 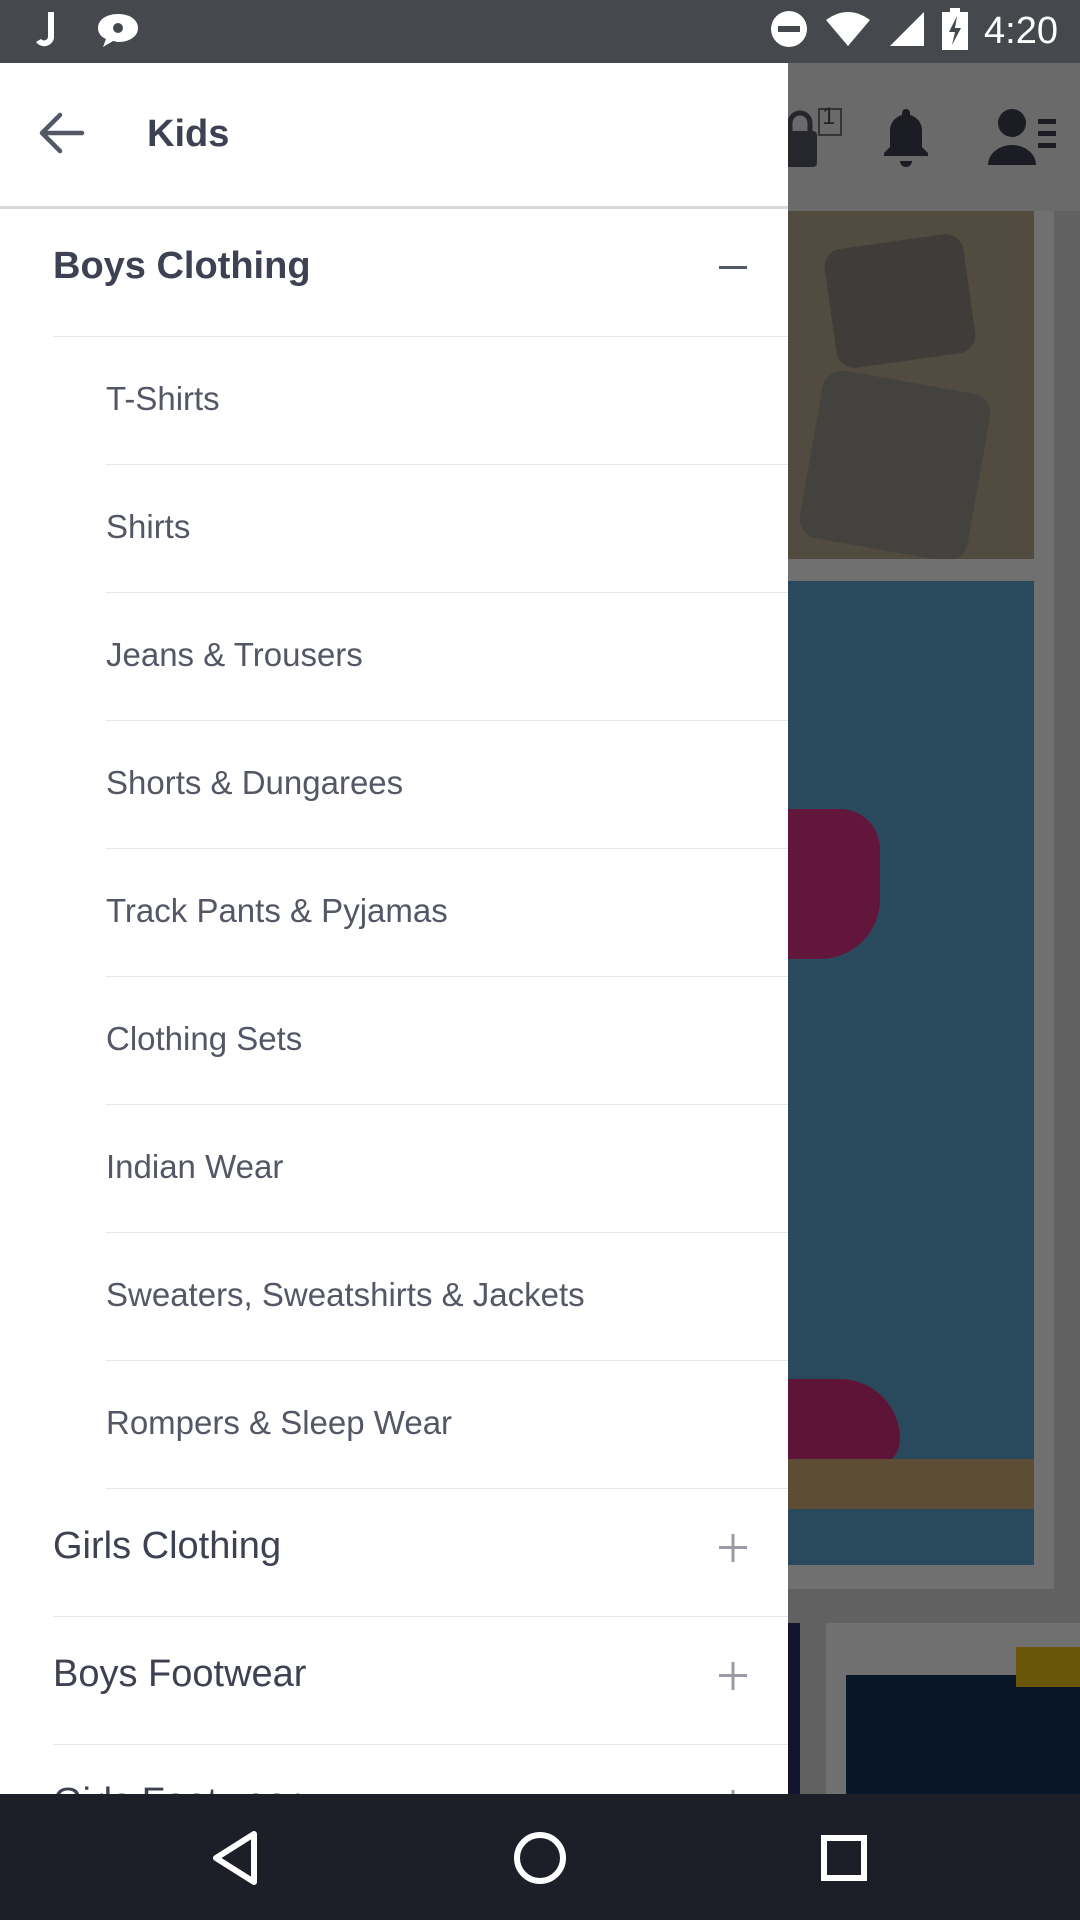 What do you see at coordinates (420, 1681) in the screenshot?
I see `category-boys-footwear: Boys Footwear` at bounding box center [420, 1681].